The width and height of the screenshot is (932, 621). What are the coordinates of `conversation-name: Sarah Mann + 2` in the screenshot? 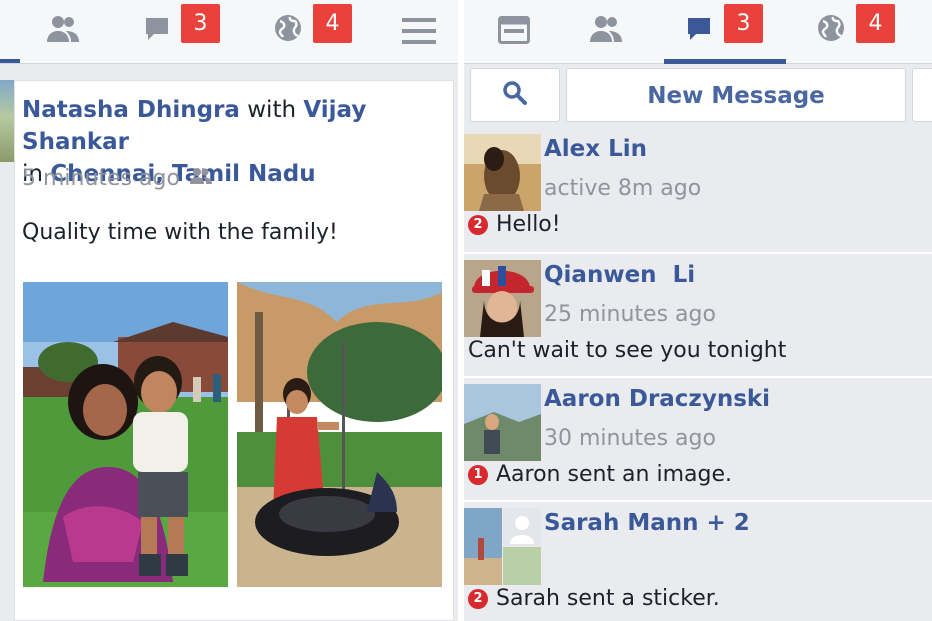 It's located at (647, 523).